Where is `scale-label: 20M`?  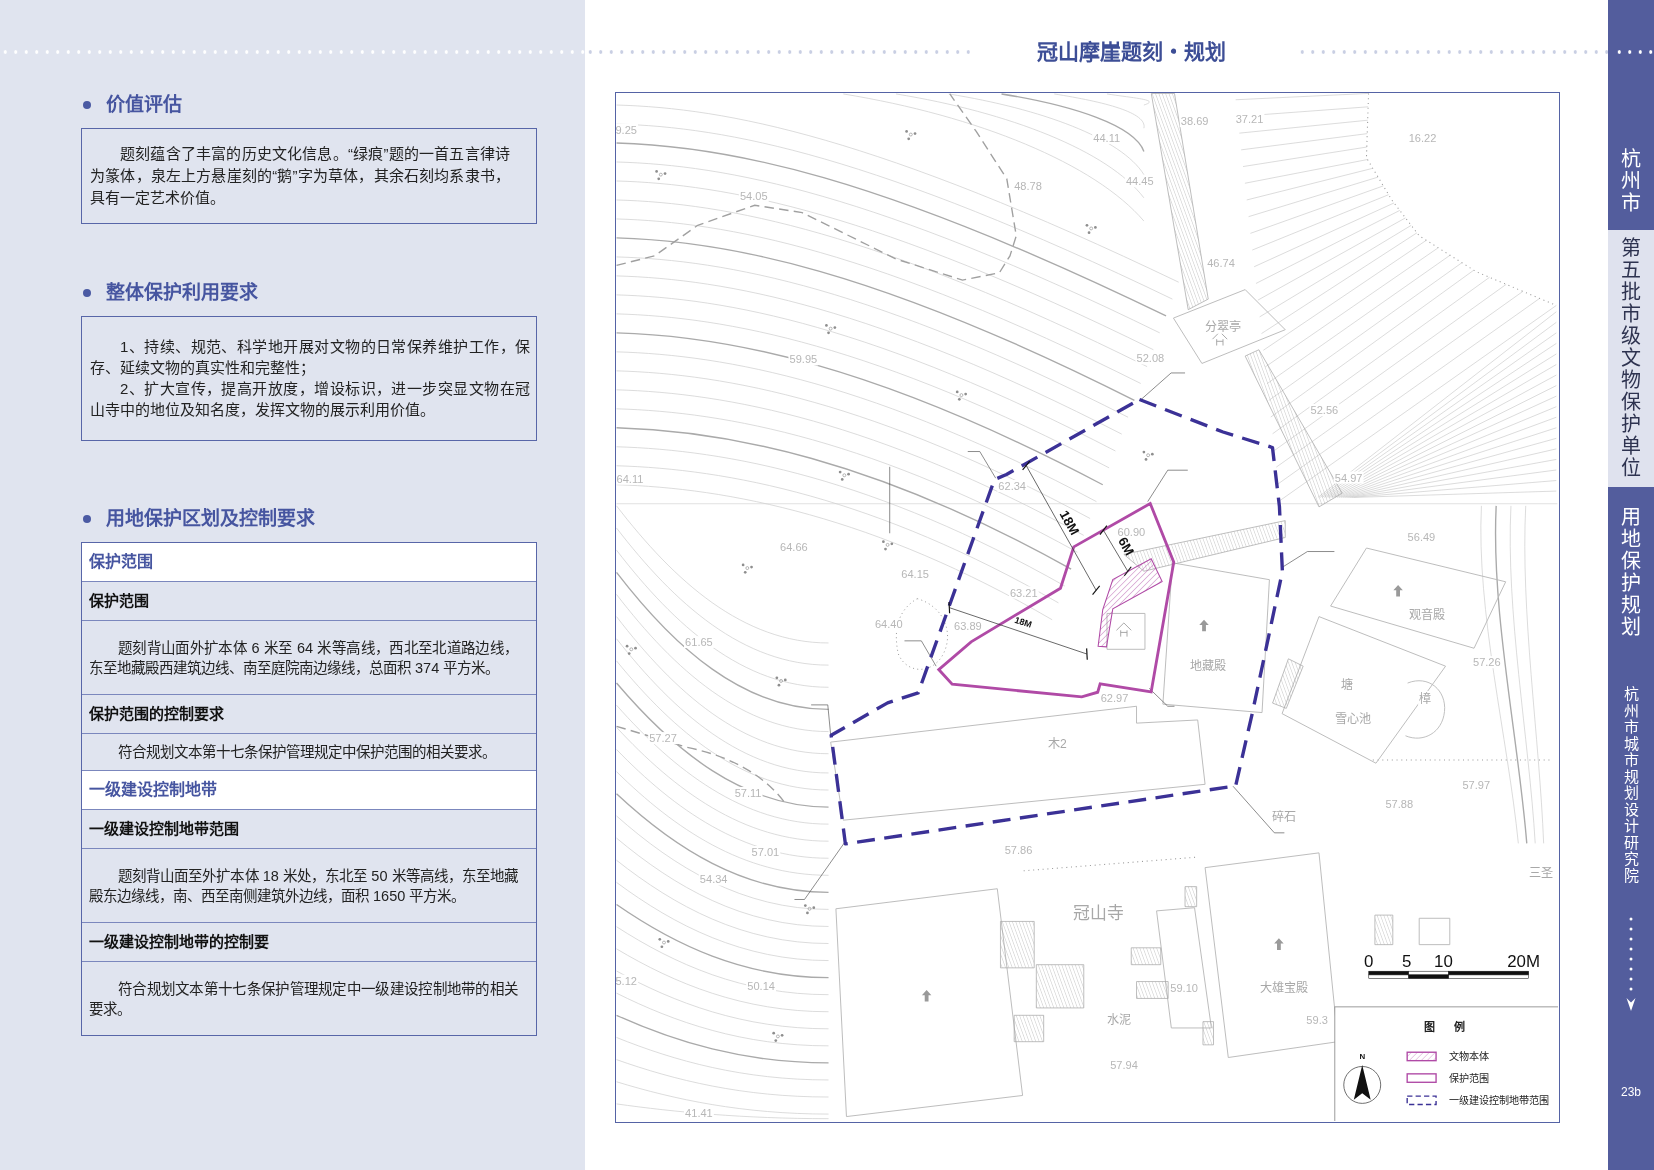 scale-label: 20M is located at coordinates (1523, 961).